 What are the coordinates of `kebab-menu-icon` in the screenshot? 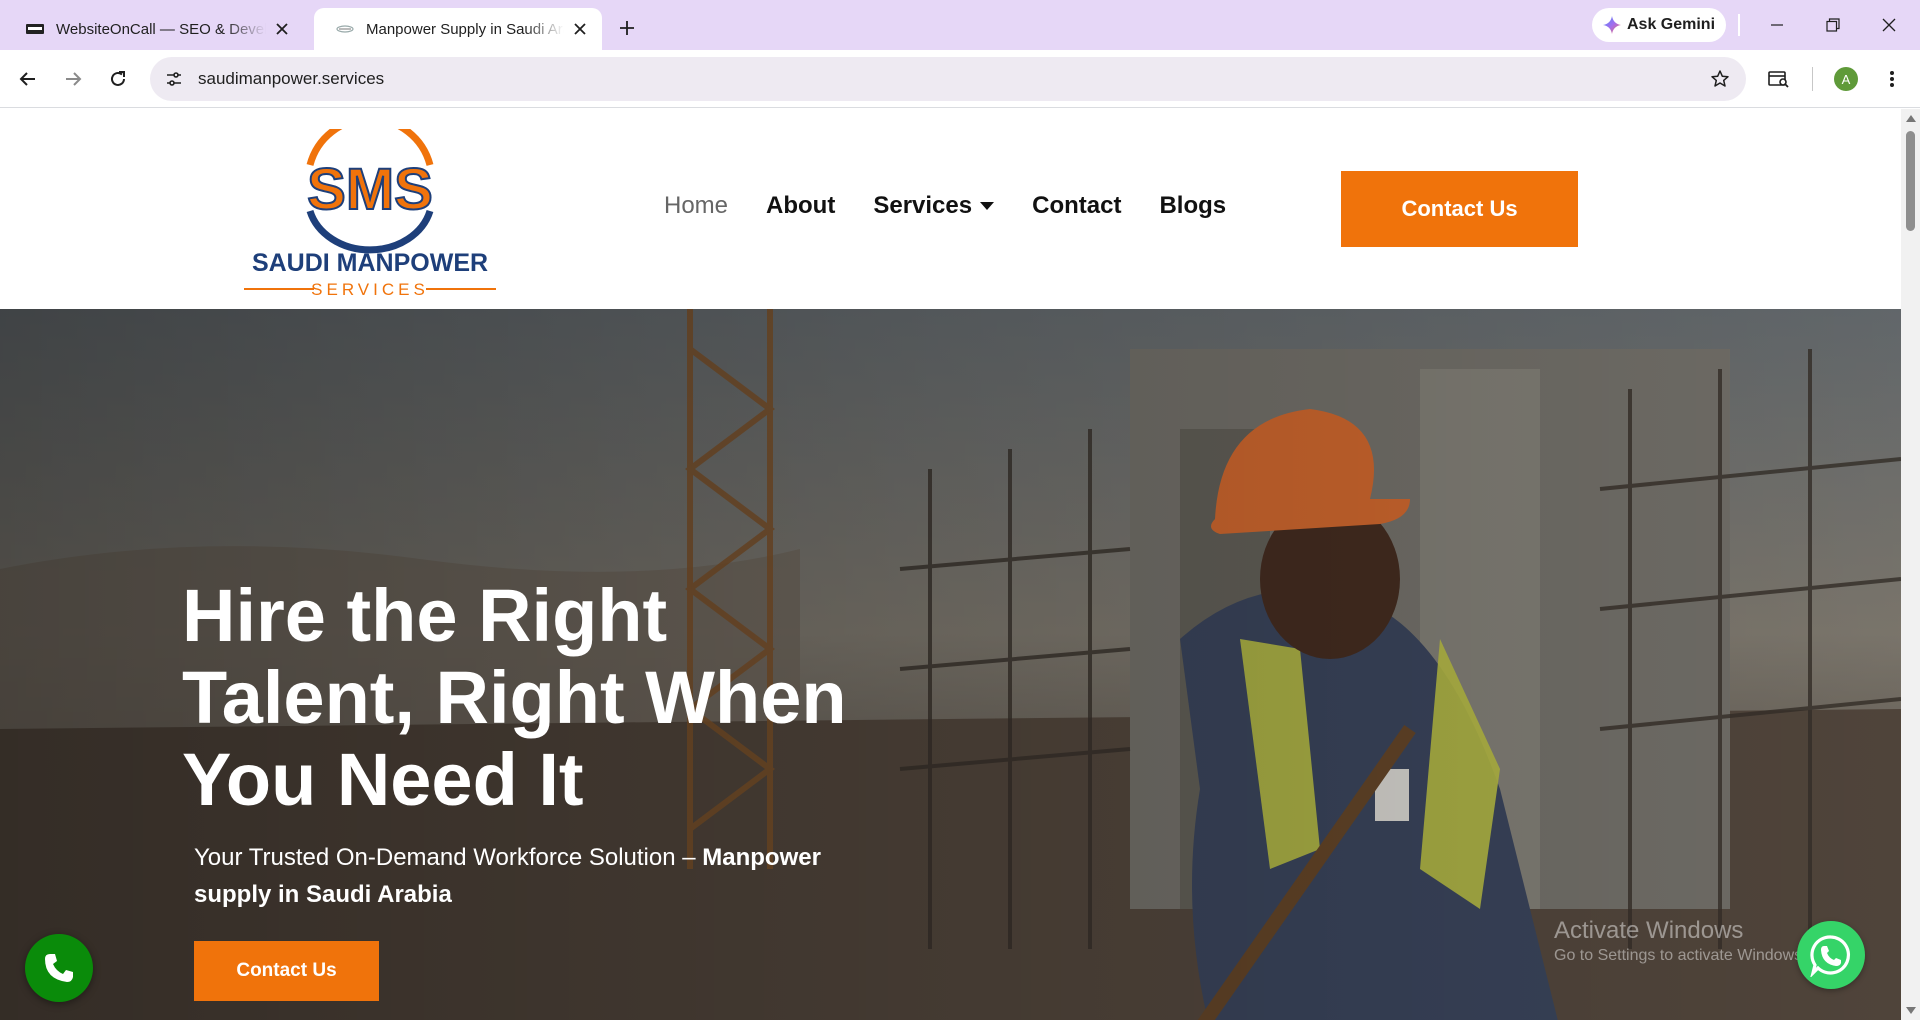 It's located at (1892, 79).